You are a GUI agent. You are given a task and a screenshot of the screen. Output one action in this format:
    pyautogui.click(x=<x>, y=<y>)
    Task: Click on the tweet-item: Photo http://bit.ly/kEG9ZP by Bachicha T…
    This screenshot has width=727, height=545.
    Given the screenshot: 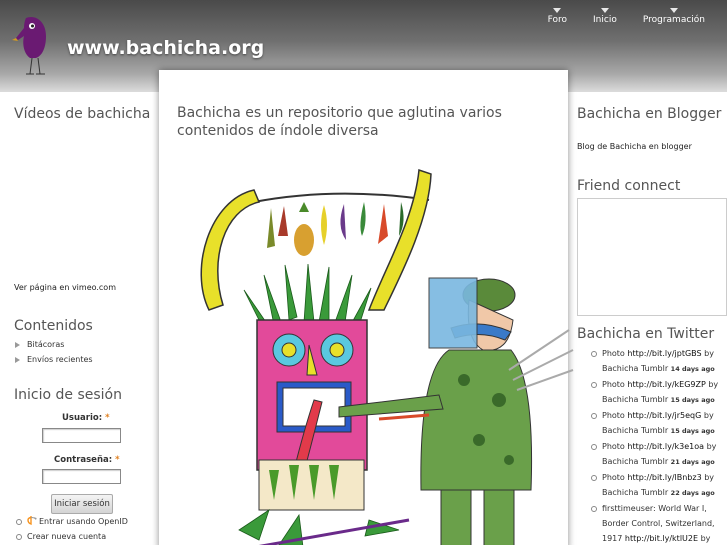 What is the action you would take?
    pyautogui.click(x=654, y=392)
    